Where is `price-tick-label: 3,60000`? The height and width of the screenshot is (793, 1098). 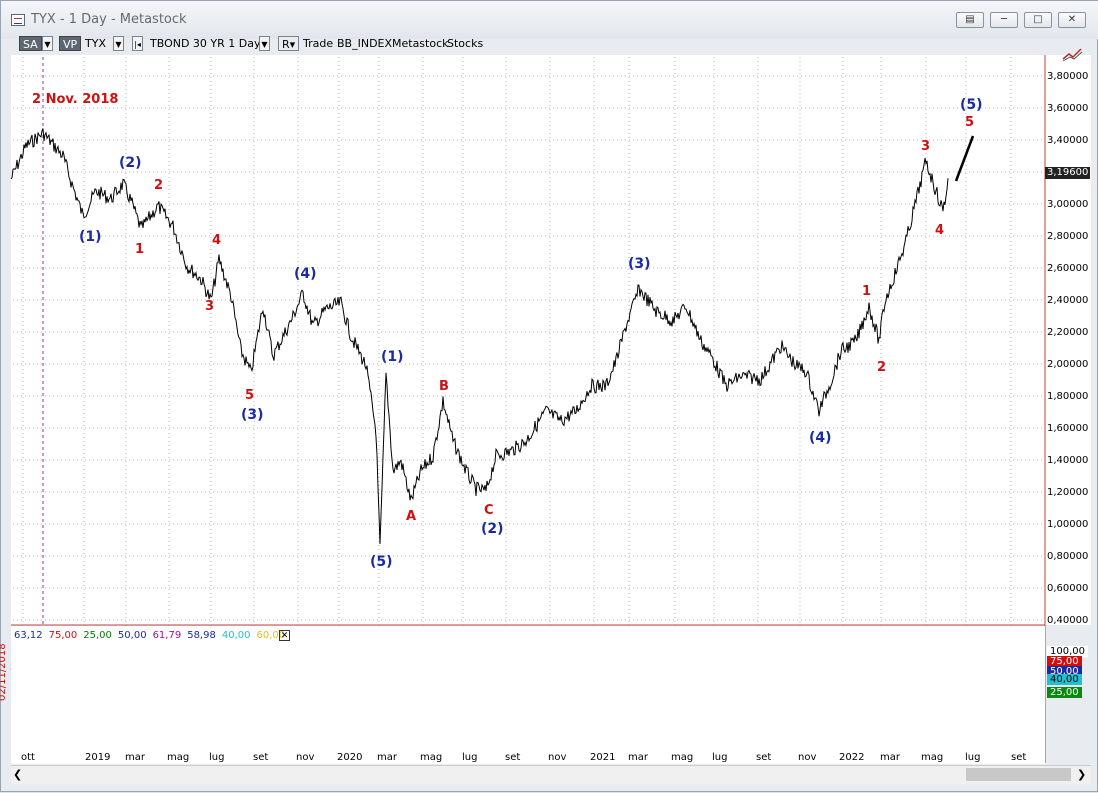 price-tick-label: 3,60000 is located at coordinates (1068, 108).